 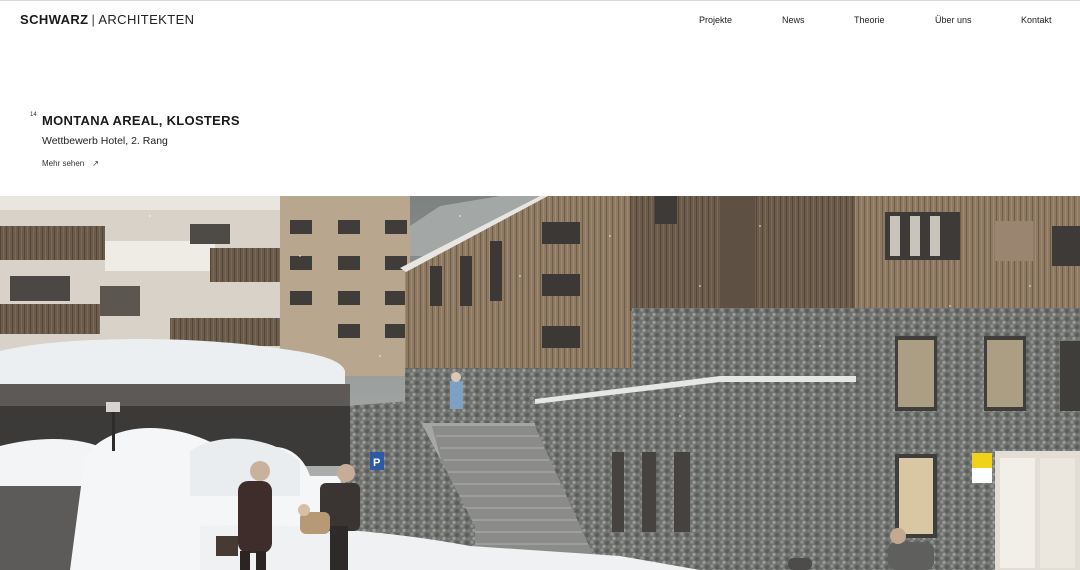 I want to click on arrow-up-right-icon: ↗, so click(x=95, y=163).